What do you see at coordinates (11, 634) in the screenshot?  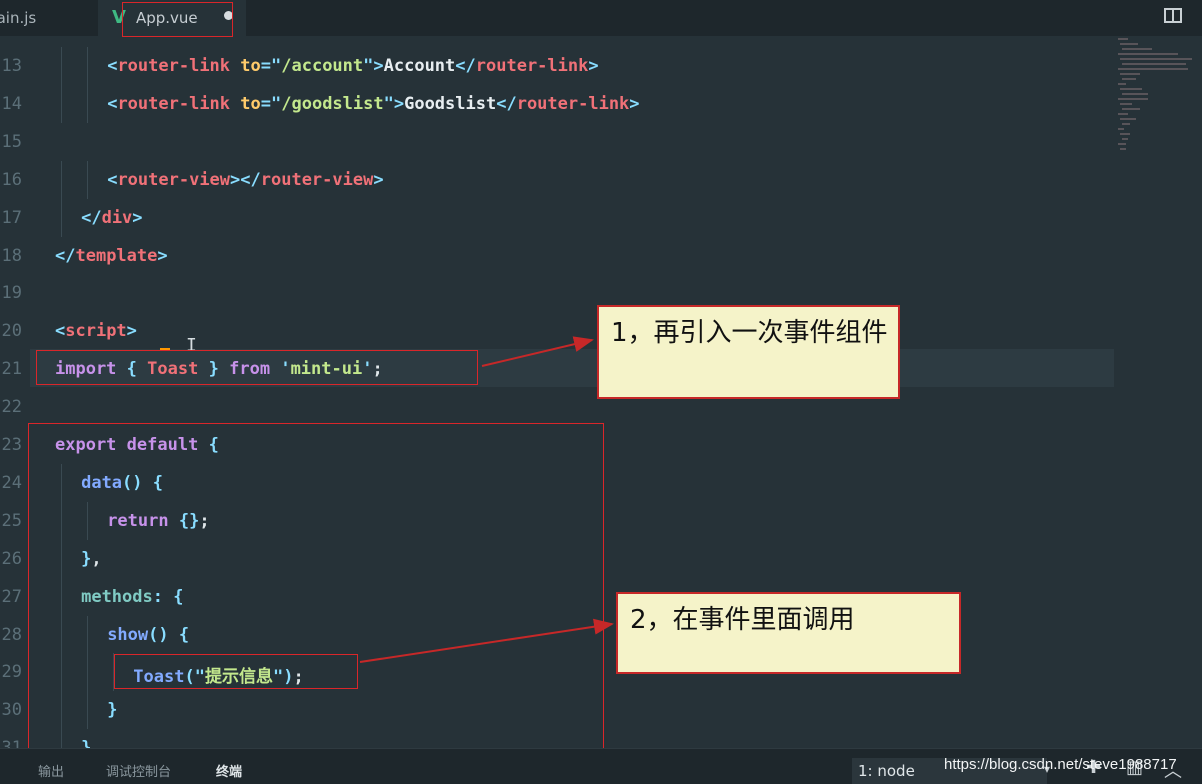 I see `line-number: 28` at bounding box center [11, 634].